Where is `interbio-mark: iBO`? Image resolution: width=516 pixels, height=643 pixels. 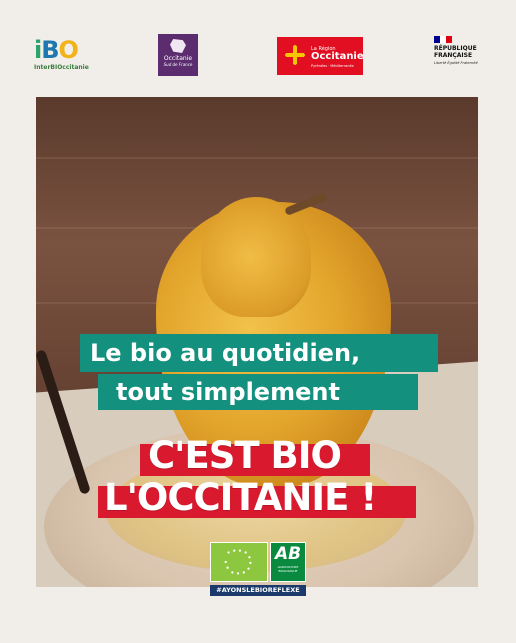 interbio-mark: iBO is located at coordinates (56, 50).